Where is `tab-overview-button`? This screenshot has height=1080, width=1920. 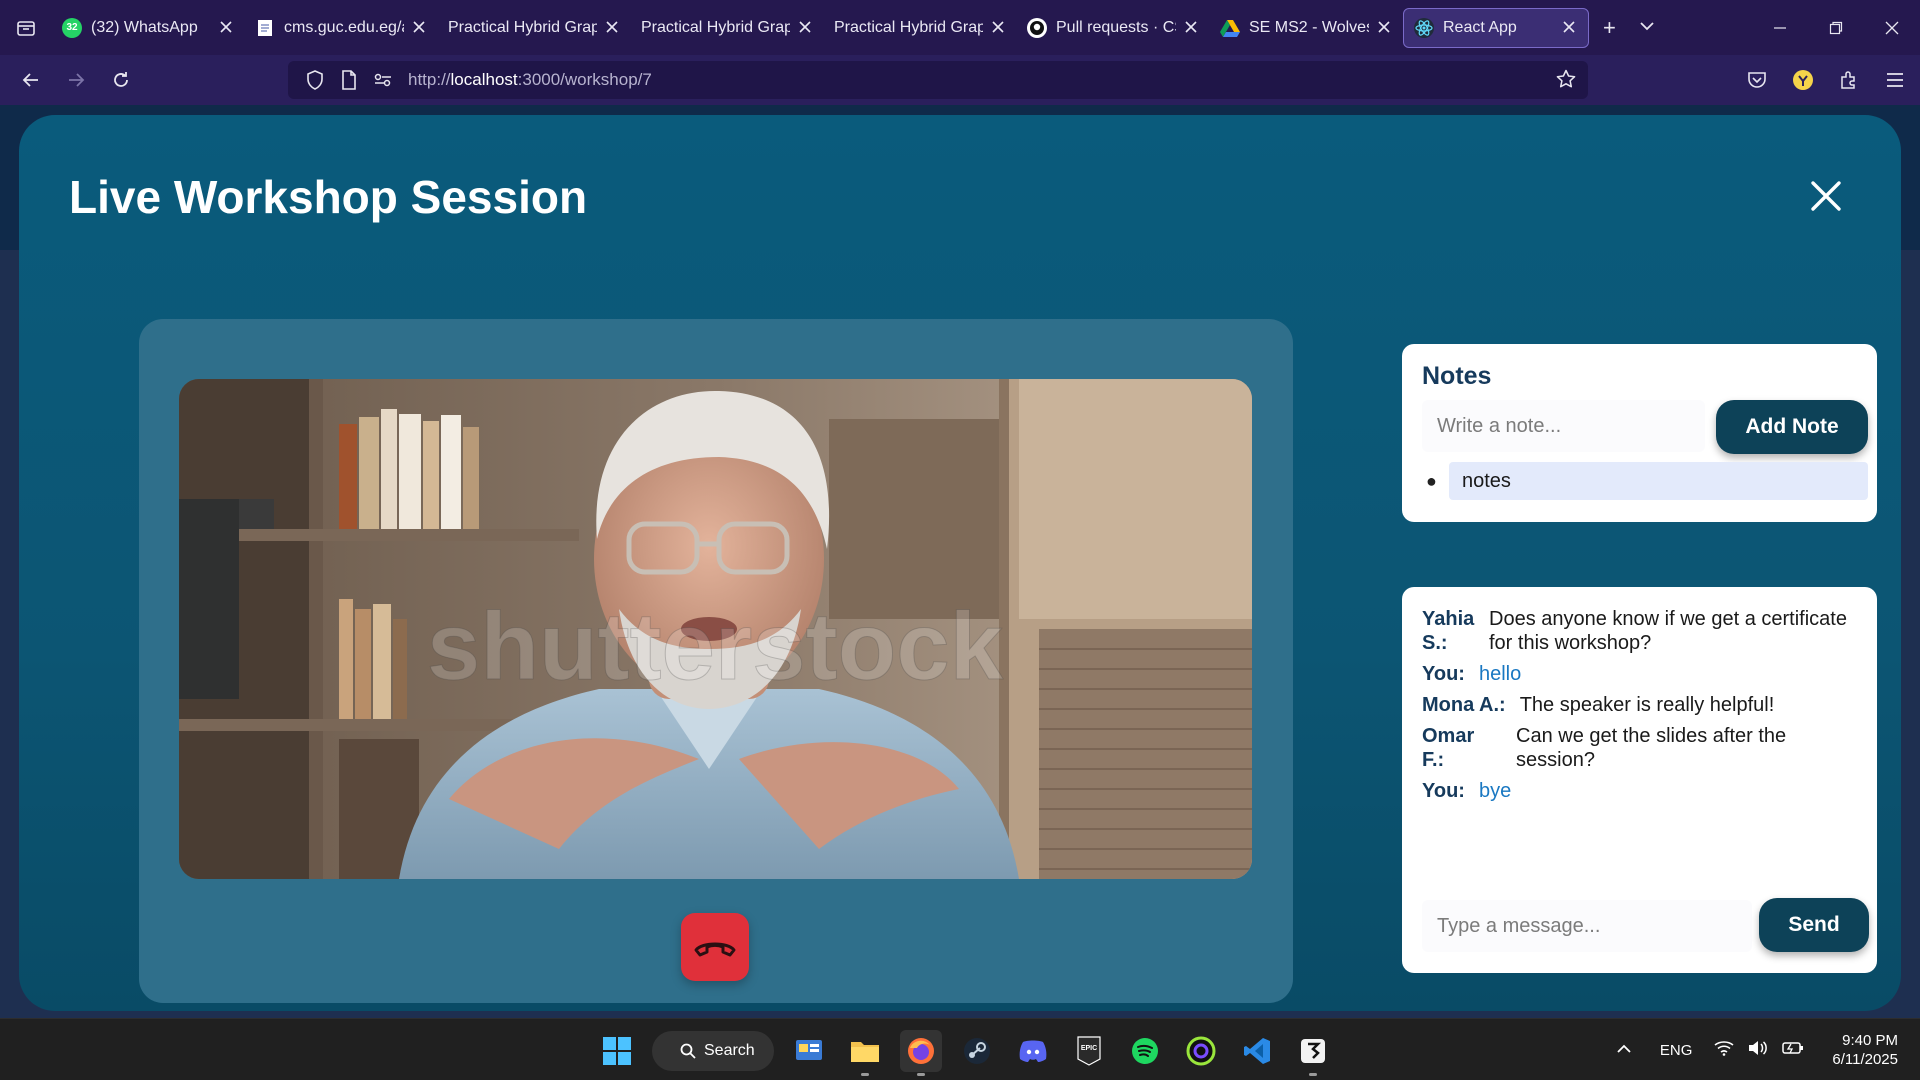 tab-overview-button is located at coordinates (26, 27).